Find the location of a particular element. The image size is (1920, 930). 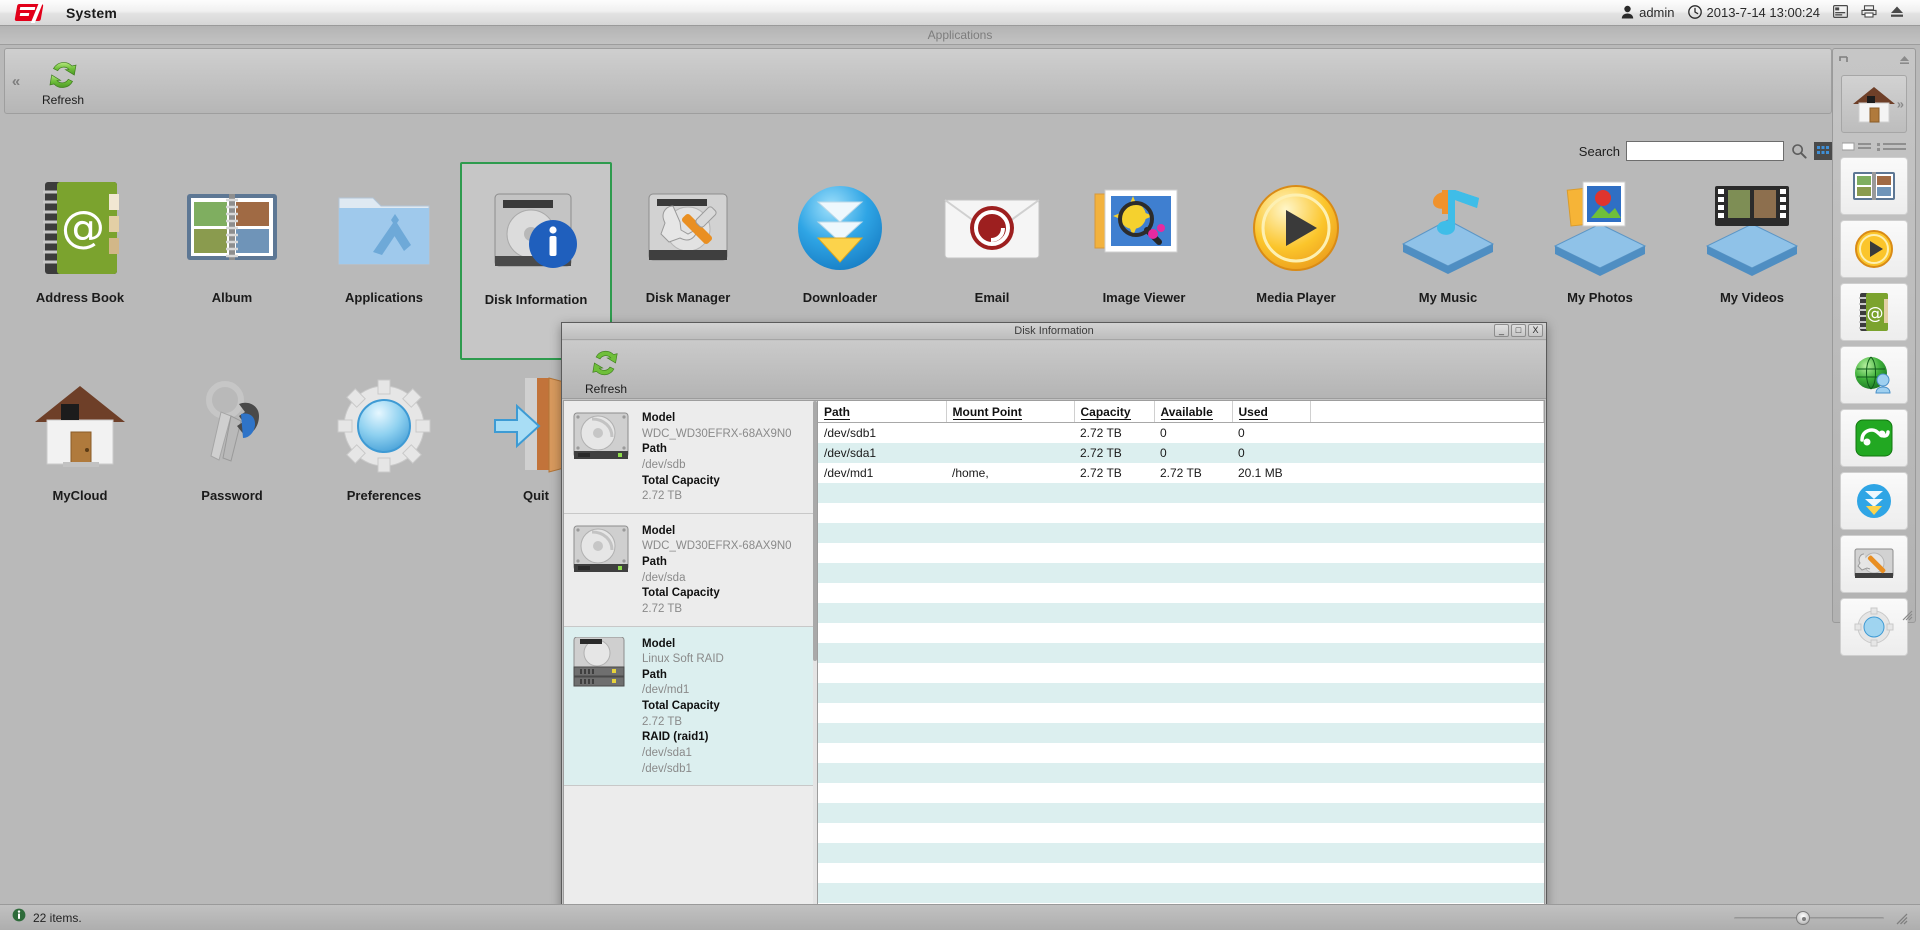

dock-eject-icon is located at coordinates (1904, 61).